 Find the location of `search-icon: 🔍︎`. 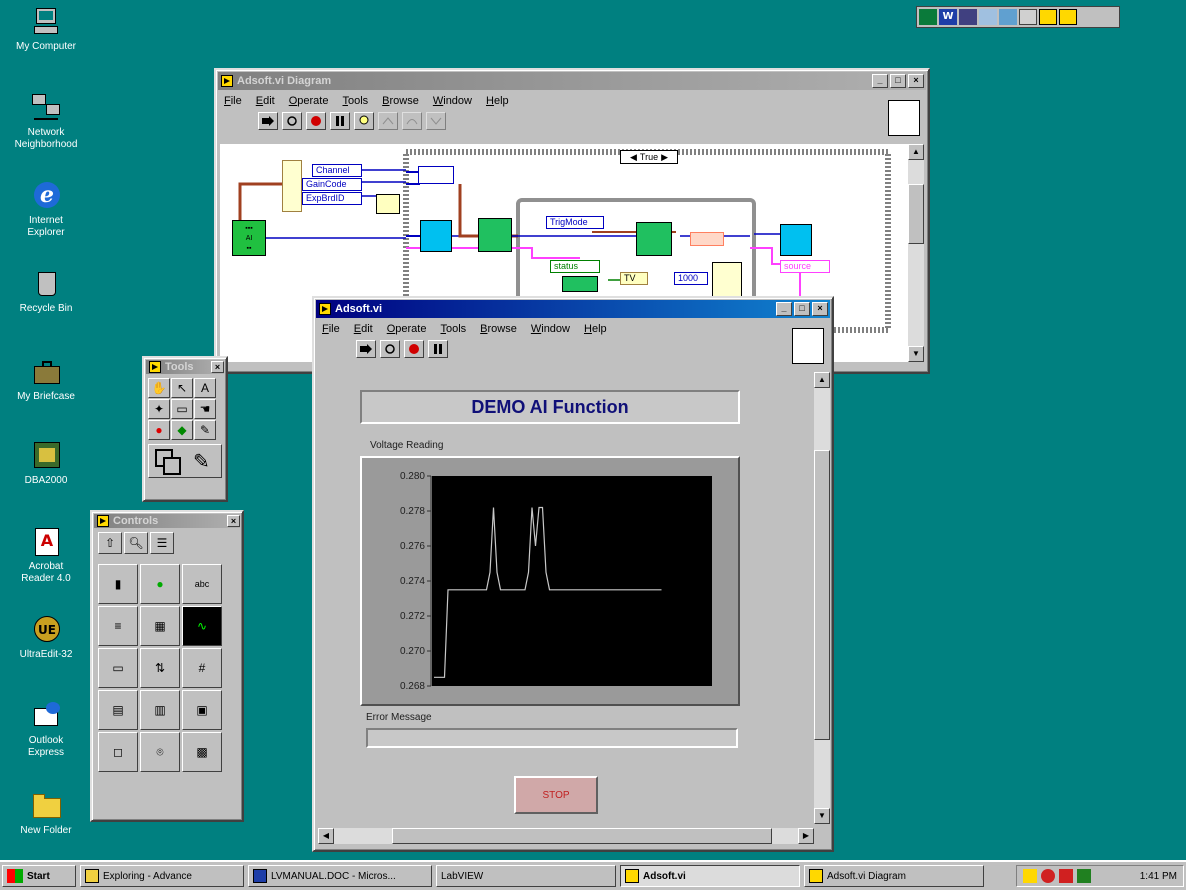

search-icon: 🔍︎ is located at coordinates (136, 543).